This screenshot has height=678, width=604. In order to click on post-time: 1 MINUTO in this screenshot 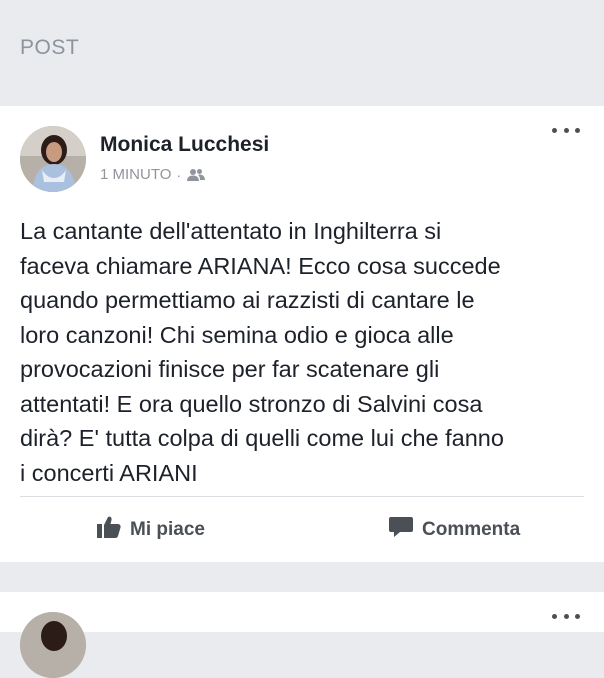, I will do `click(135, 174)`.